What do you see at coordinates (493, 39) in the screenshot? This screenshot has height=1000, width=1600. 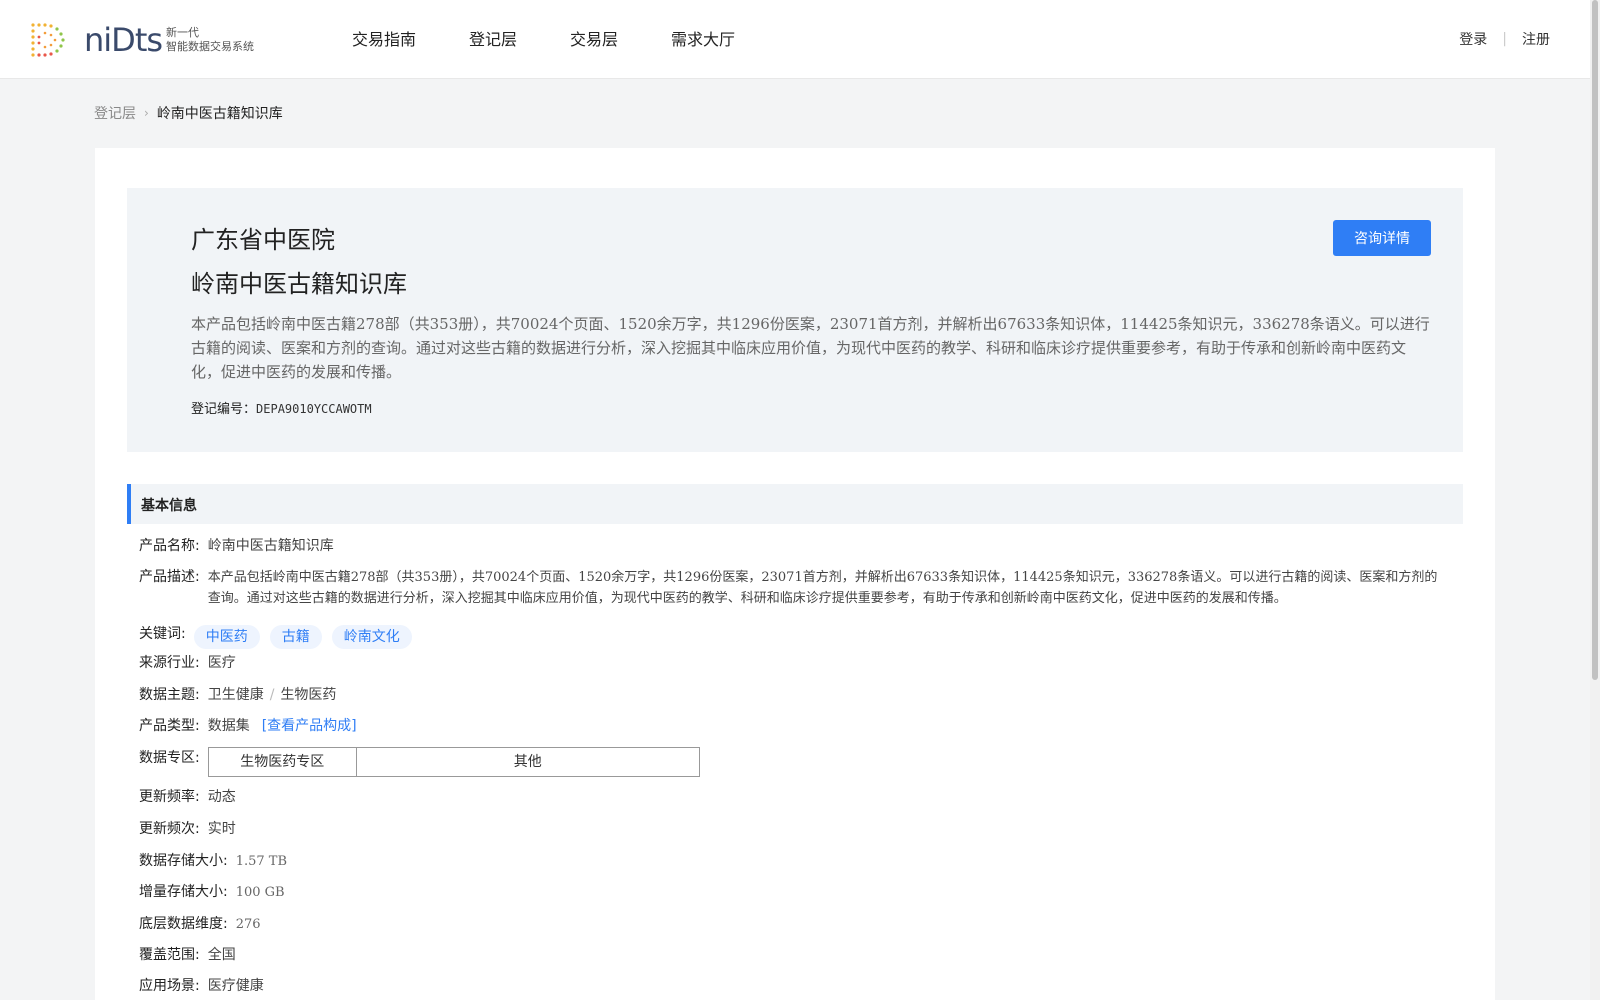 I see `nav-registration-layer: 登记层` at bounding box center [493, 39].